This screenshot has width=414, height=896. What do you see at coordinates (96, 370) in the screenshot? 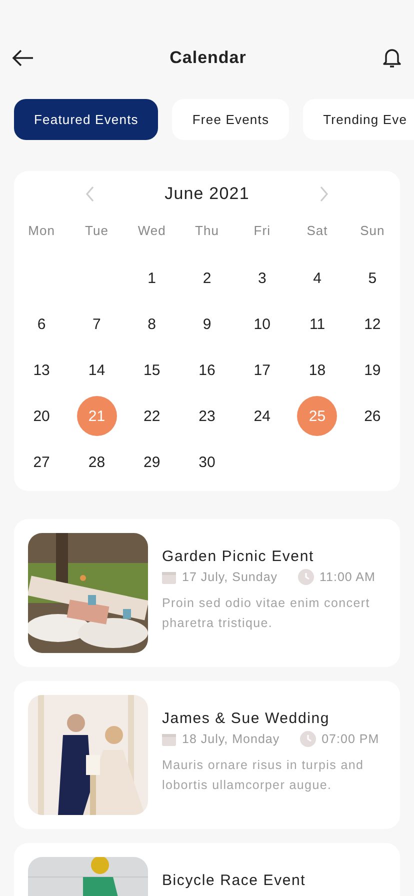
I see `calendar-day: 14` at bounding box center [96, 370].